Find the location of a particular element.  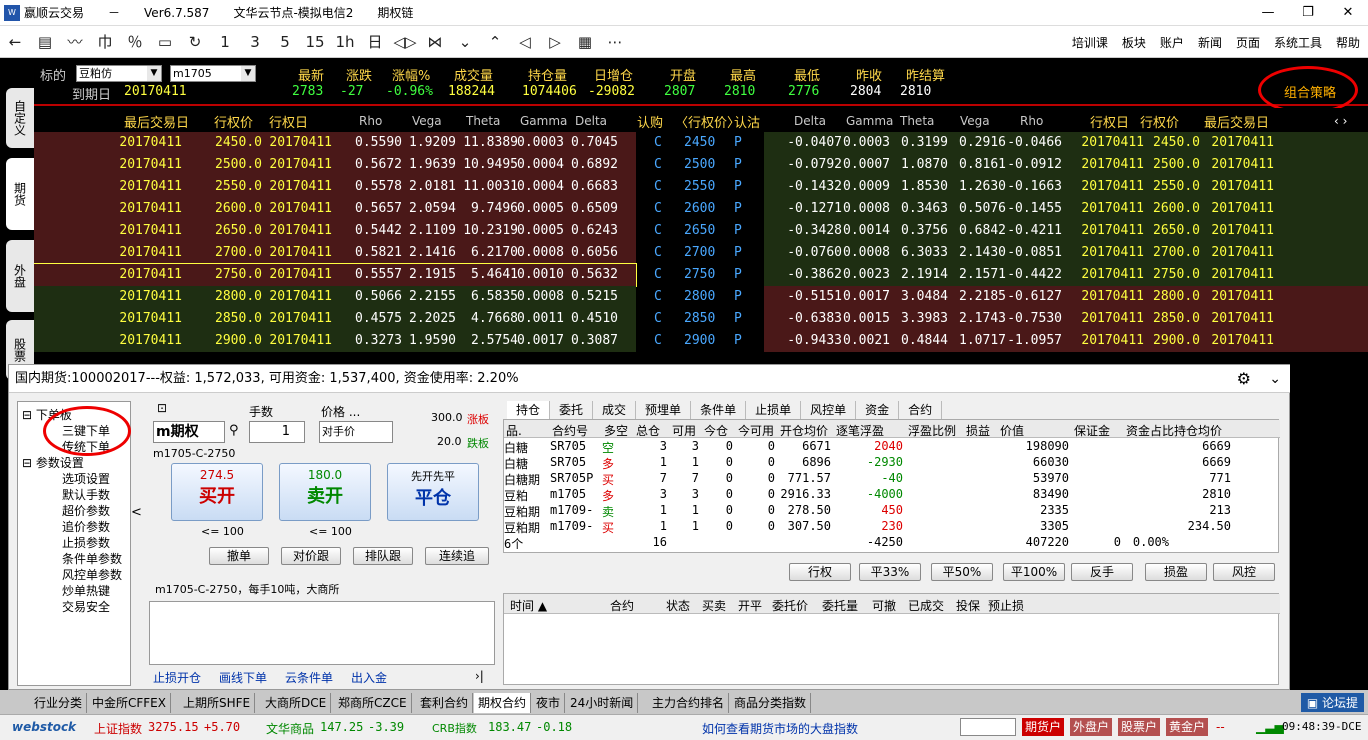

maximize-button: ❐ is located at coordinates (1308, 13).